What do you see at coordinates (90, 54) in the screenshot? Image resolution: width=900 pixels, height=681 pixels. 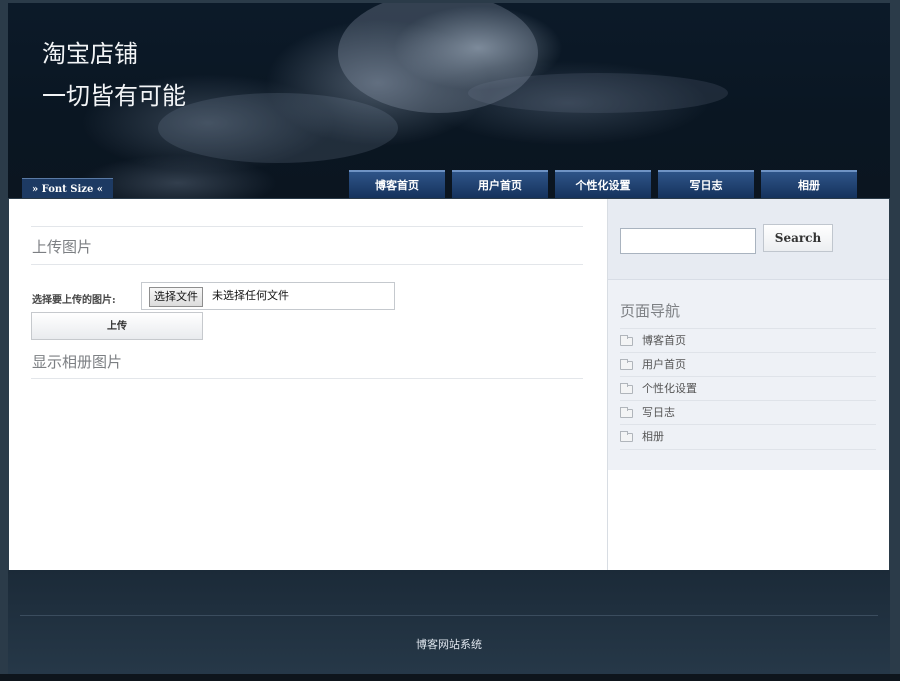 I see `site-title-line1: 淘宝店铺` at bounding box center [90, 54].